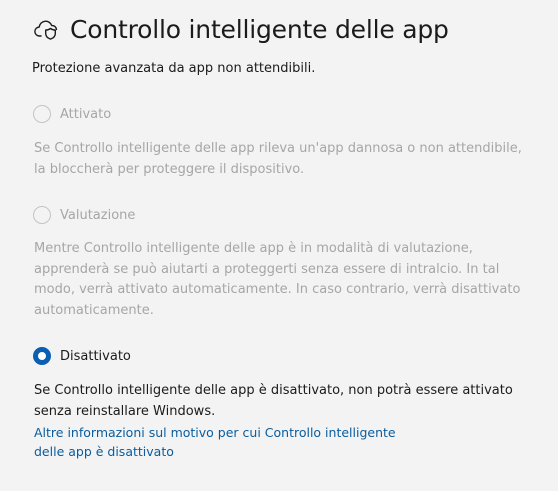 The height and width of the screenshot is (491, 558). I want to click on radio-button-attivato, so click(42, 114).